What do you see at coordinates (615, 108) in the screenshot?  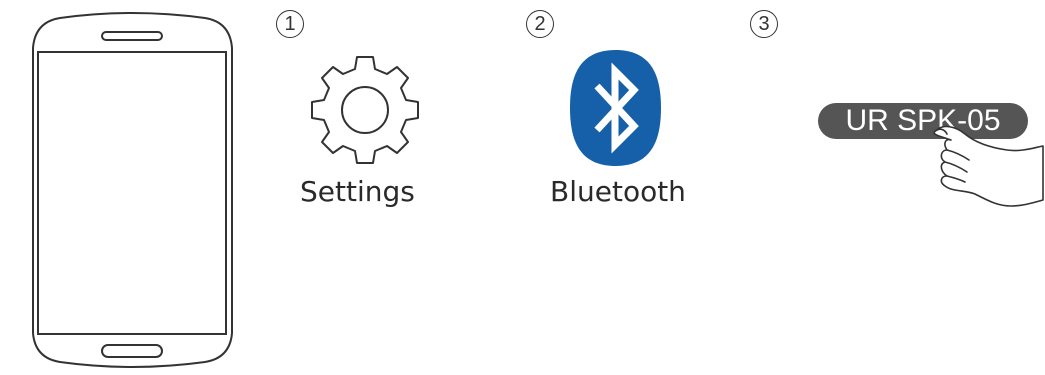 I see `bluetooth-icon` at bounding box center [615, 108].